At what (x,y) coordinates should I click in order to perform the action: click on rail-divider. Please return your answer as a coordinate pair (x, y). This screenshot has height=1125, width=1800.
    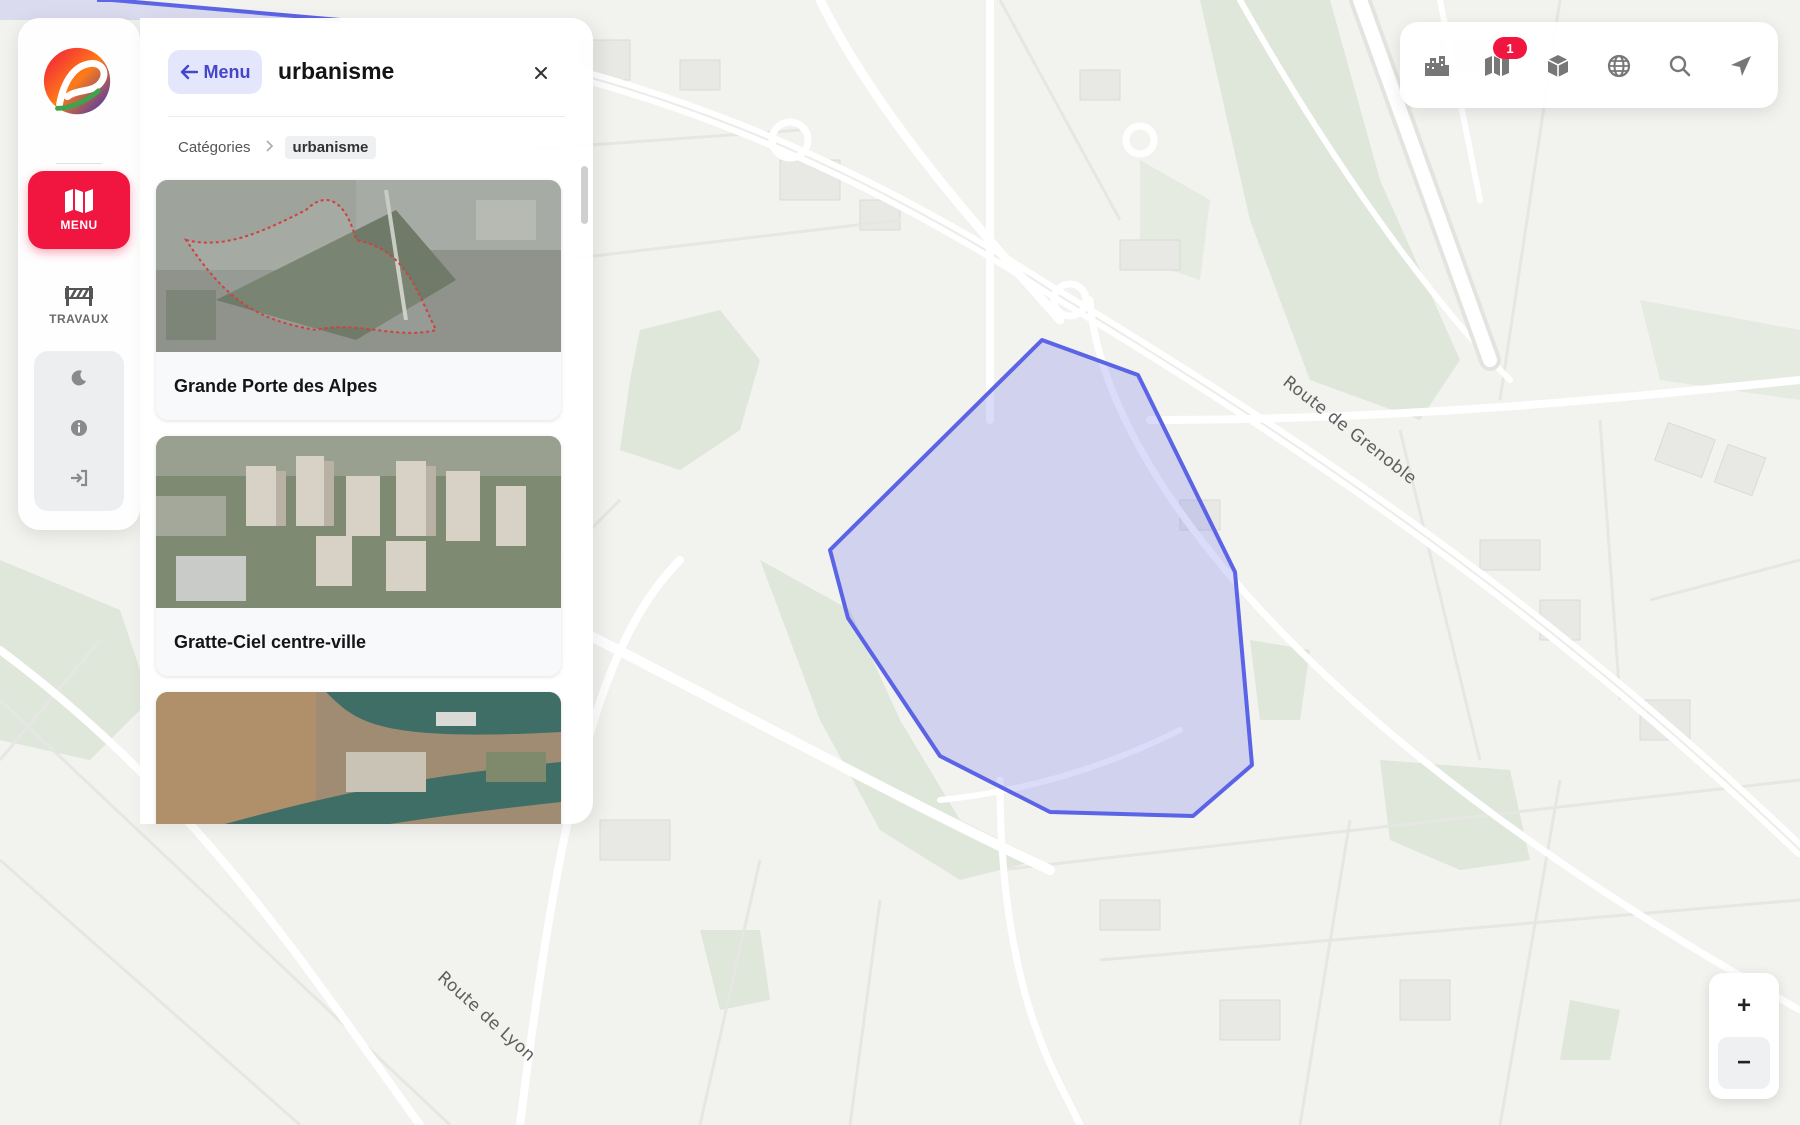
    Looking at the image, I should click on (79, 163).